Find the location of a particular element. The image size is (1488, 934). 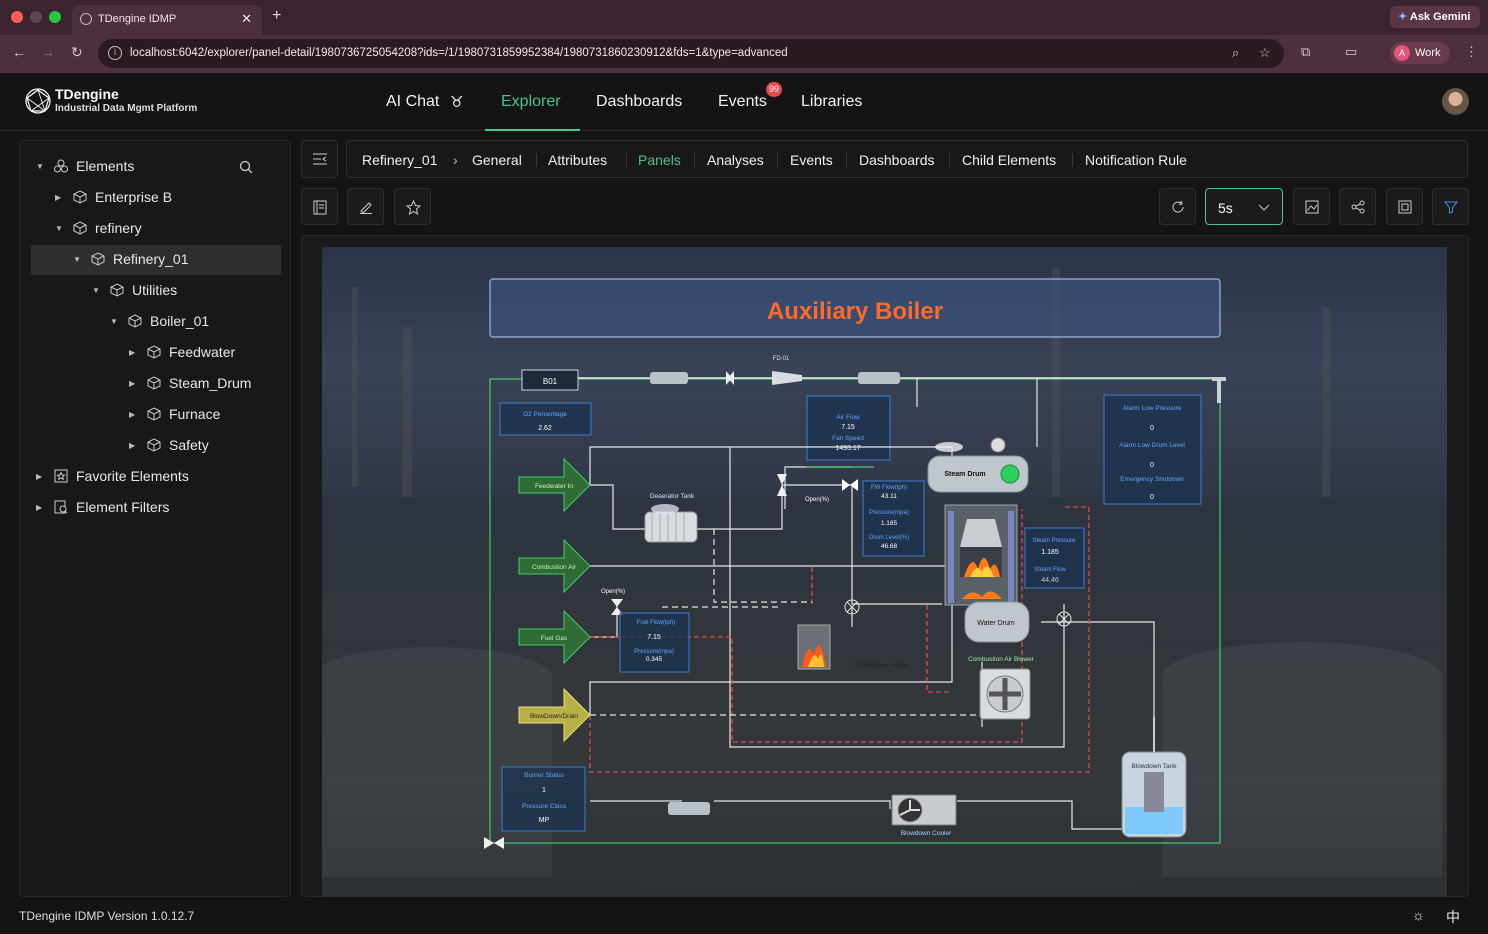

tab-analyses: Analyses is located at coordinates (735, 160).